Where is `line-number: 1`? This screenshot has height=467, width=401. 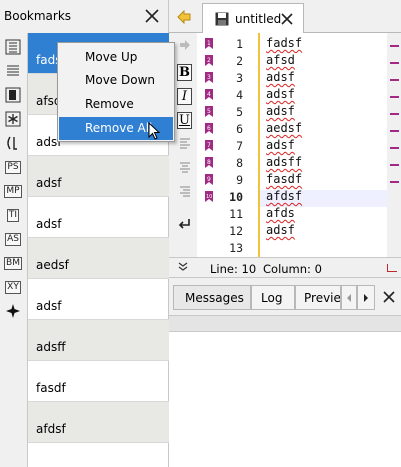 line-number: 1 is located at coordinates (239, 44).